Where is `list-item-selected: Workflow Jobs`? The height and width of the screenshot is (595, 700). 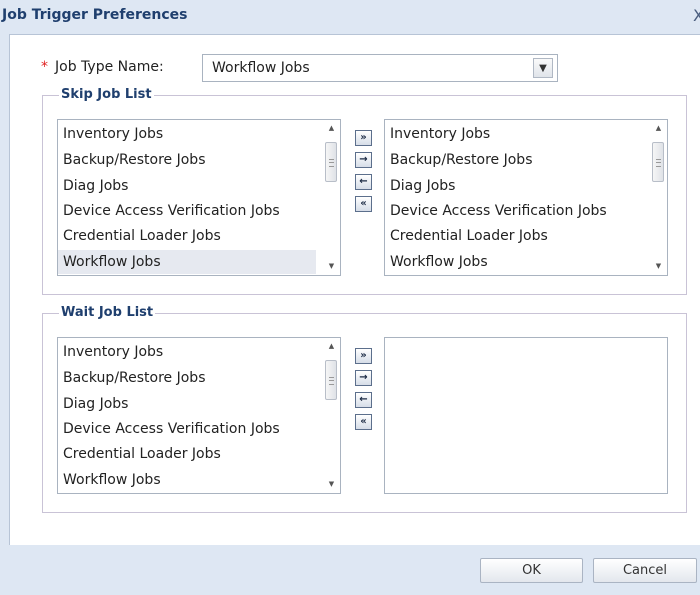 list-item-selected: Workflow Jobs is located at coordinates (187, 262).